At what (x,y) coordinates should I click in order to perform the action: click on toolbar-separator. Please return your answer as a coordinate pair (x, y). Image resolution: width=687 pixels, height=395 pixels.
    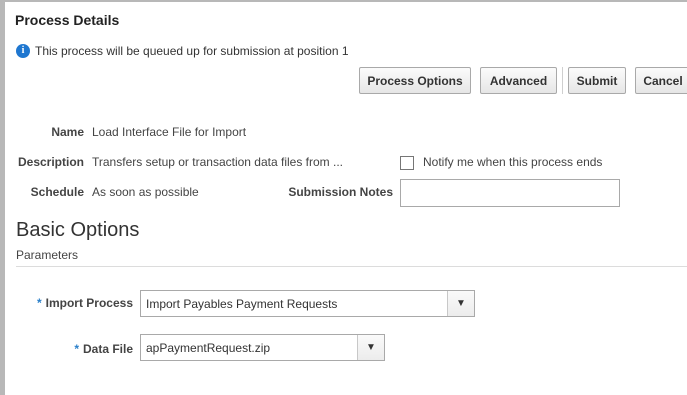
    Looking at the image, I should click on (562, 80).